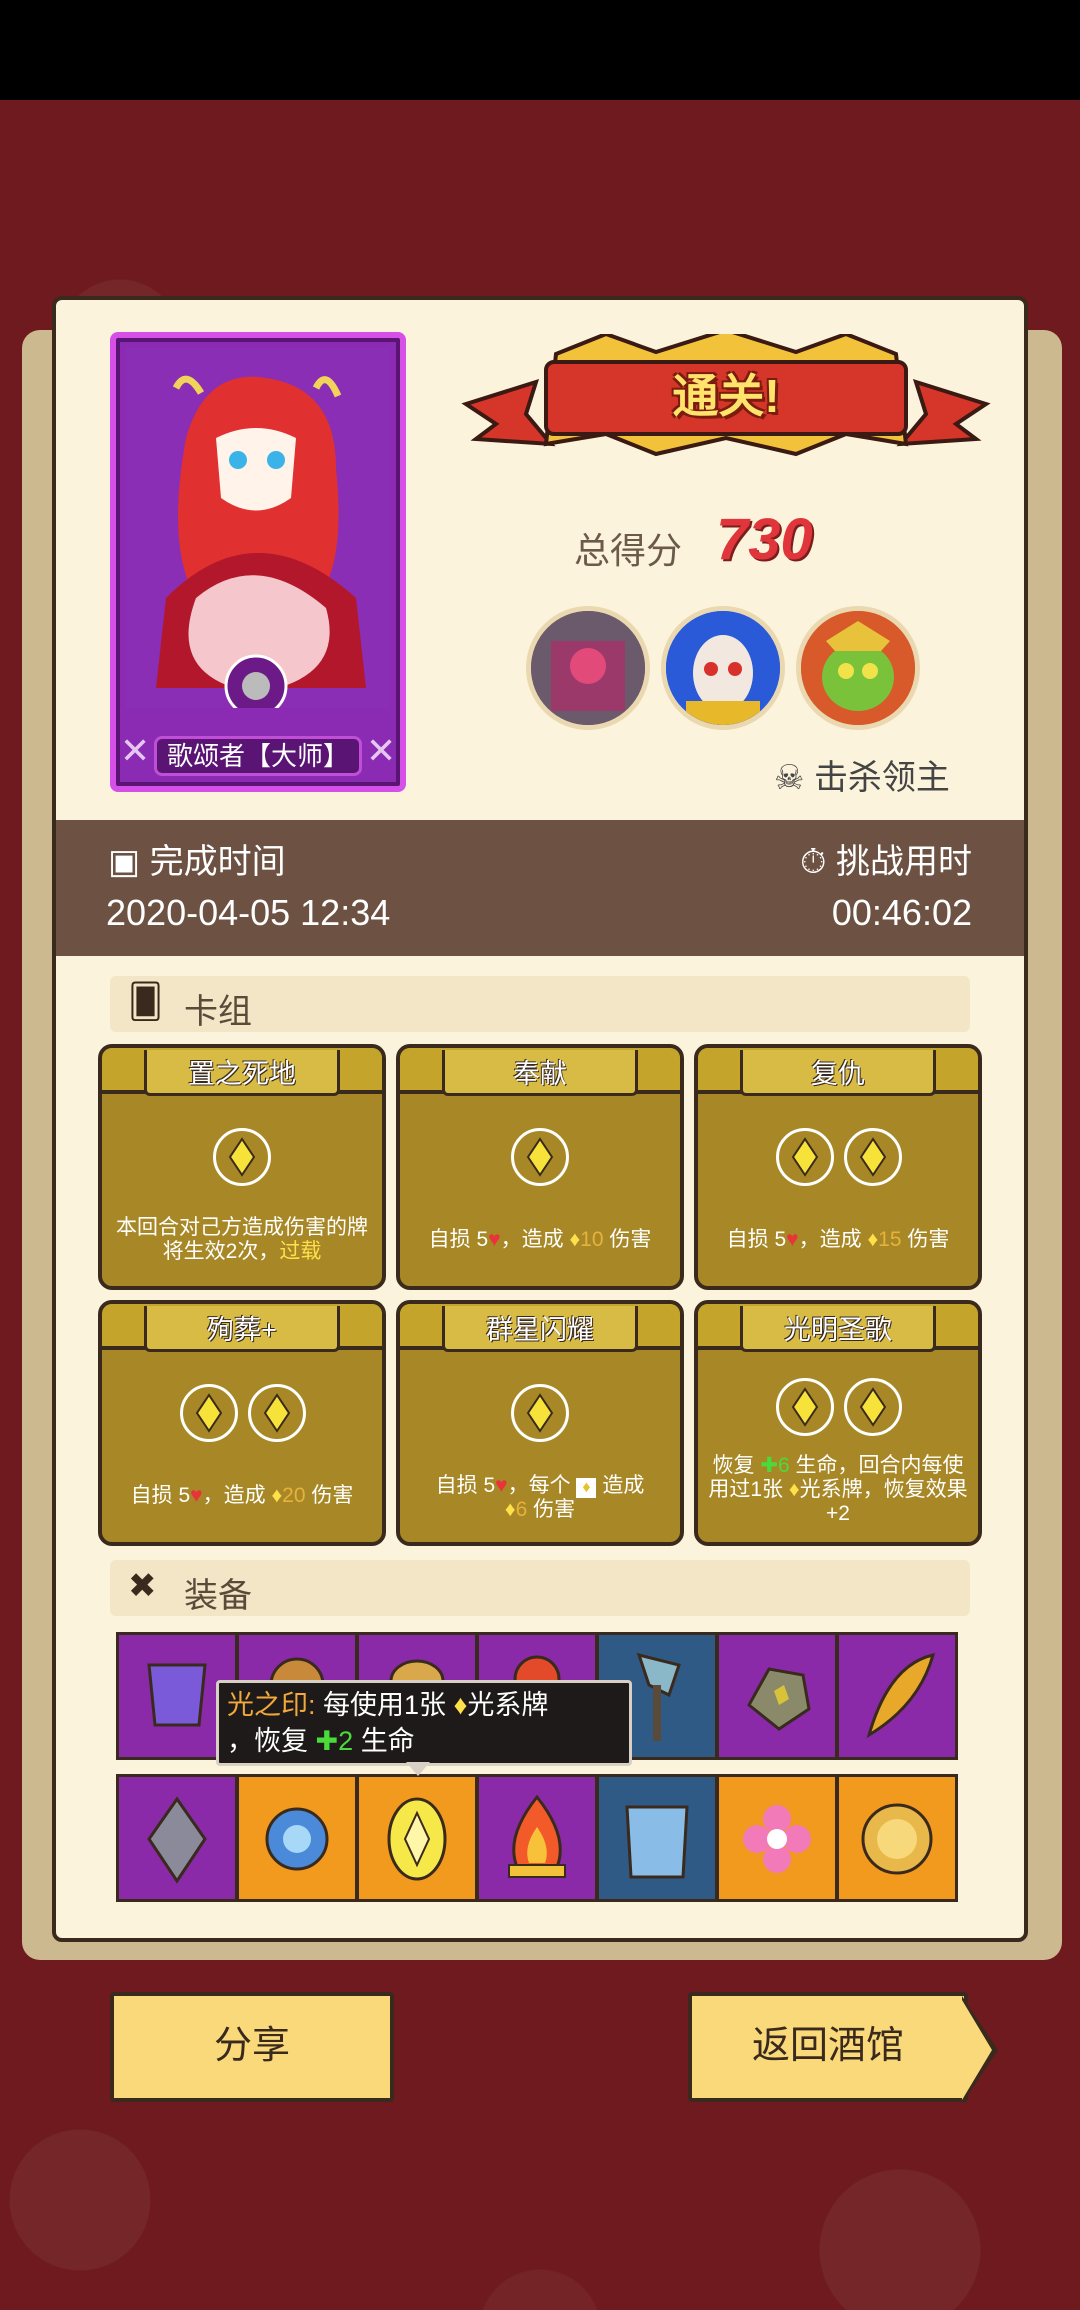  What do you see at coordinates (129, 862) in the screenshot?
I see `film-icon: ▣` at bounding box center [129, 862].